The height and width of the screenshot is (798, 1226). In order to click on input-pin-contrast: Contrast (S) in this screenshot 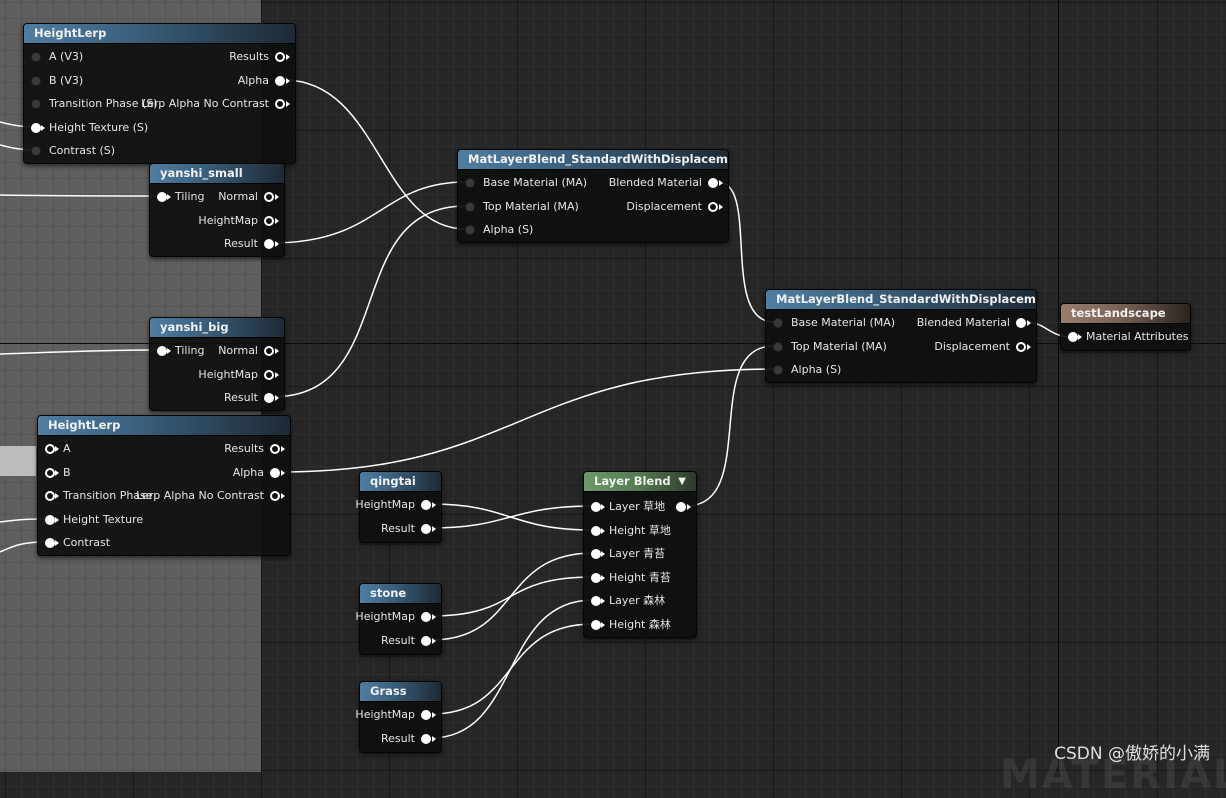, I will do `click(73, 151)`.